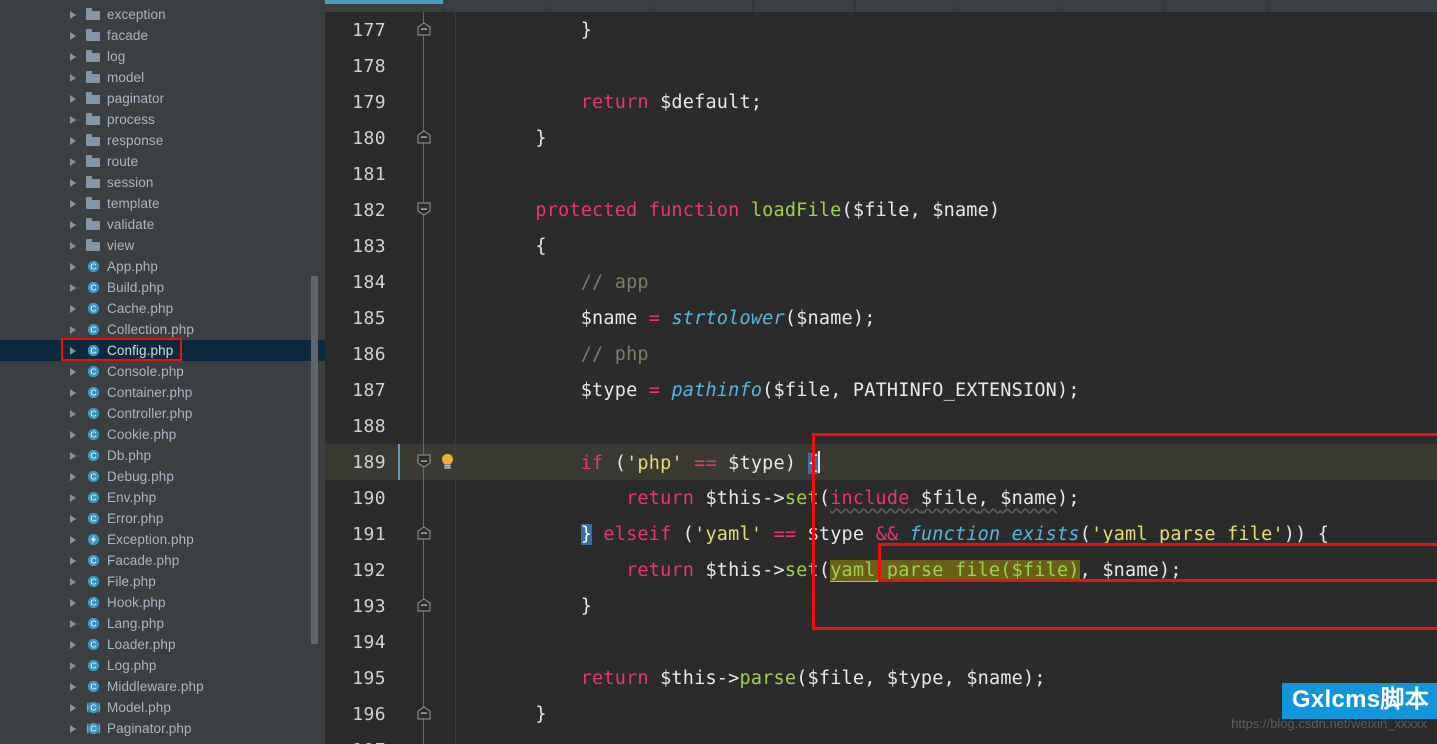  Describe the element at coordinates (360, 210) in the screenshot. I see `line-number: 182` at that location.